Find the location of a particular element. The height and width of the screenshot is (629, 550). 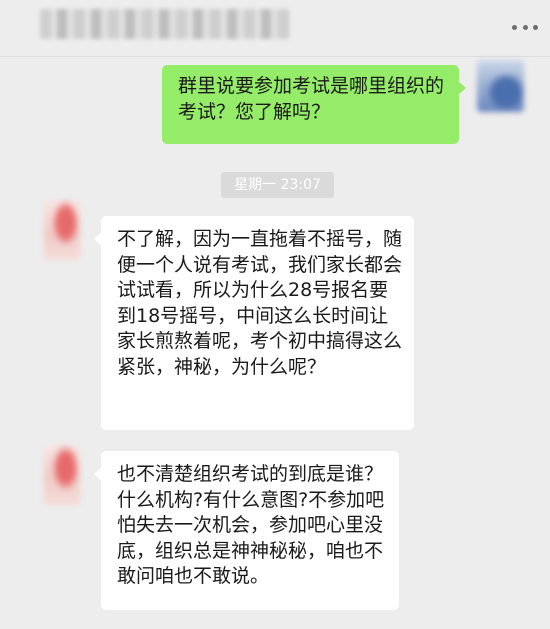

self-avatar is located at coordinates (500, 86).